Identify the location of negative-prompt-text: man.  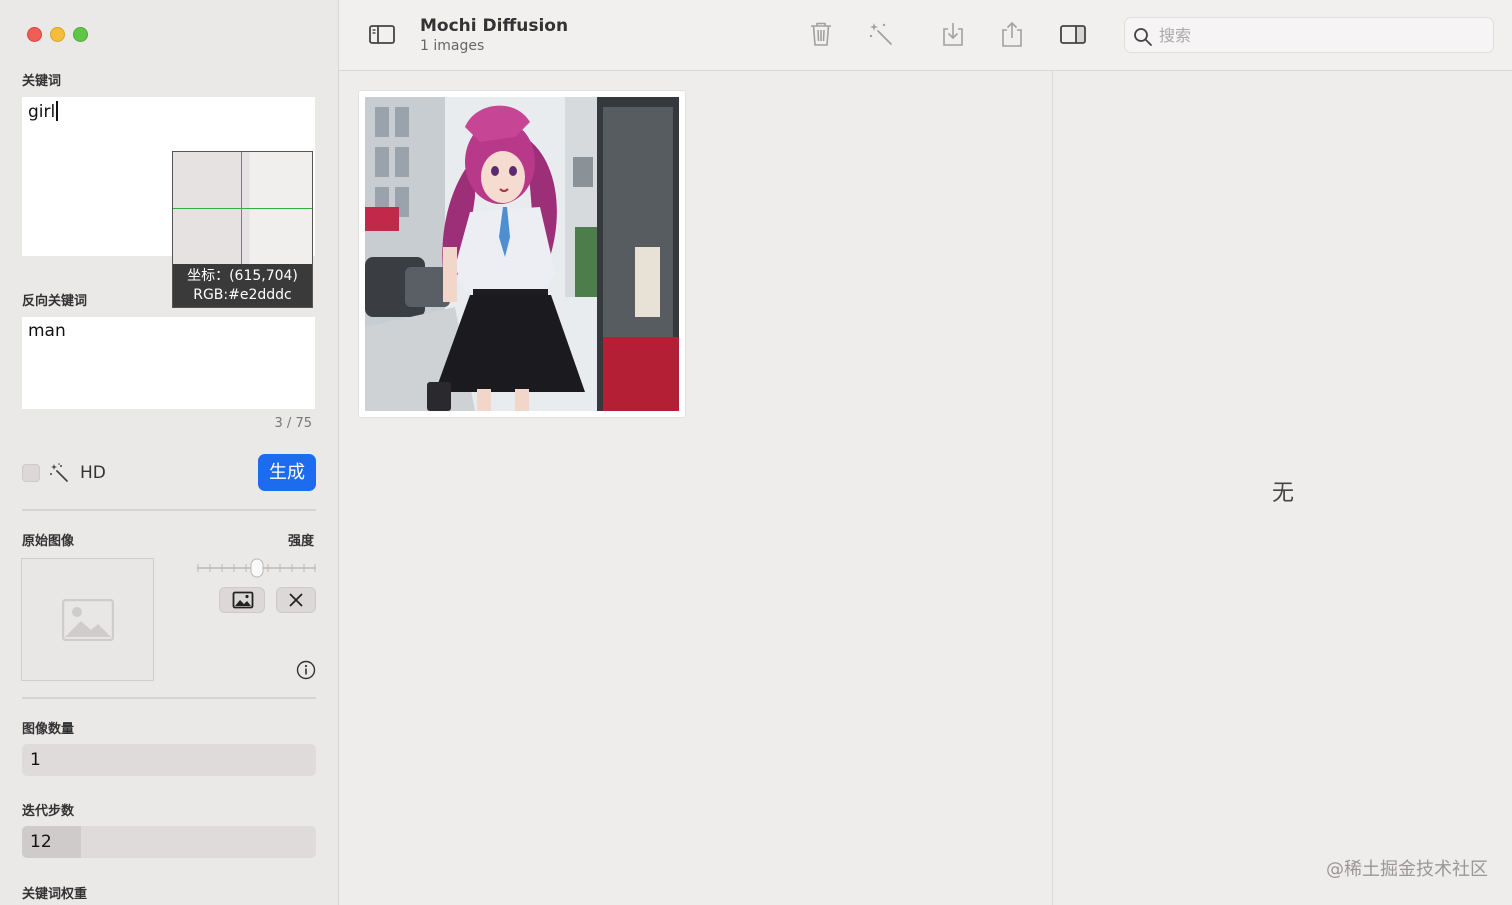
(47, 331).